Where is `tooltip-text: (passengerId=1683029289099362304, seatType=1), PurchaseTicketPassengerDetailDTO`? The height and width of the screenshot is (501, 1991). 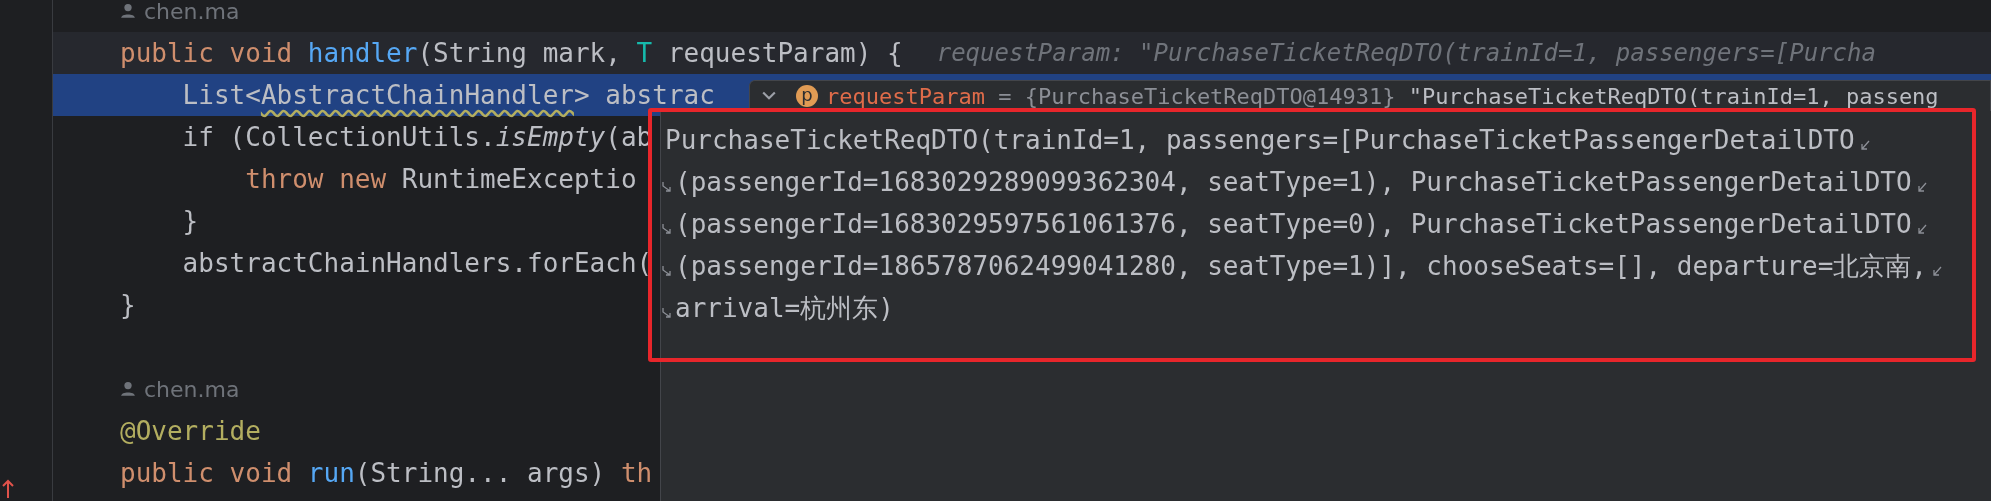 tooltip-text: (passengerId=1683029289099362304, seatType=1), PurchaseTicketPassengerDetailDTO is located at coordinates (1293, 182).